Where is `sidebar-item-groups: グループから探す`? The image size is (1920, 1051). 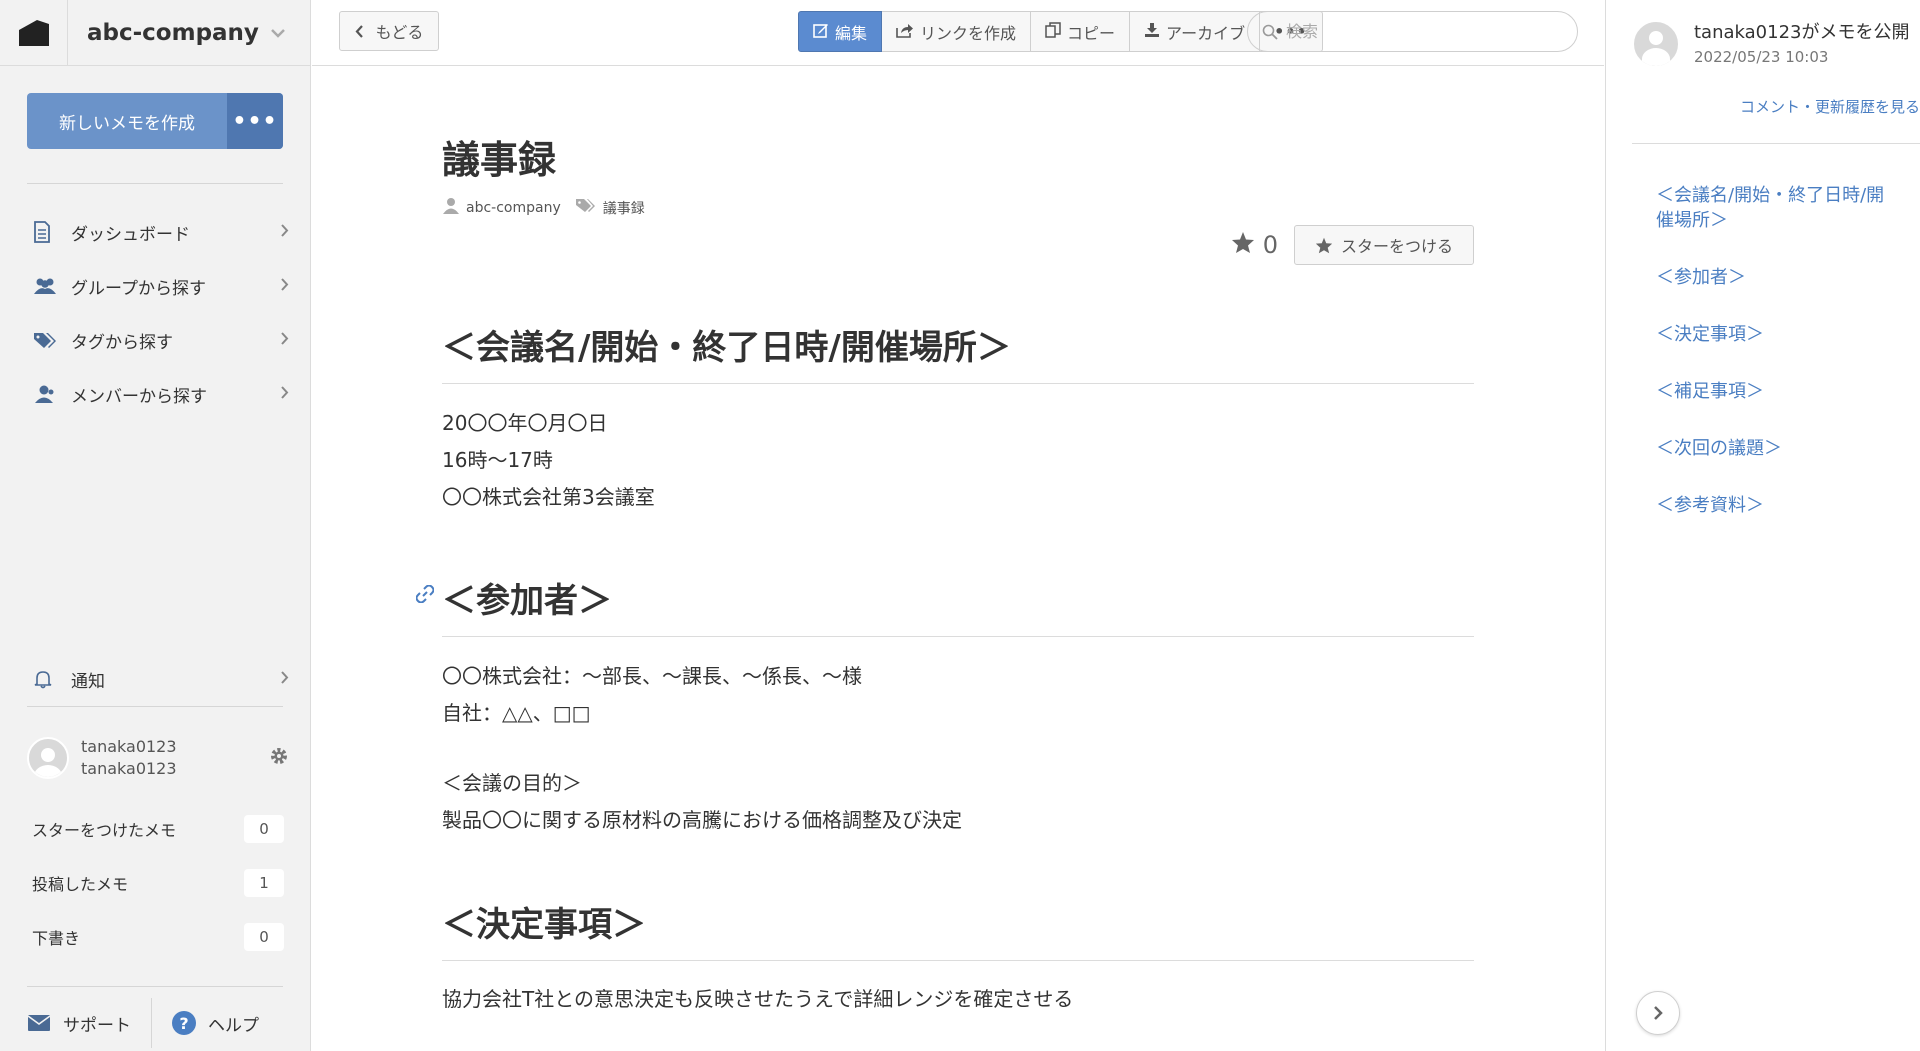
sidebar-item-groups: グループから探す is located at coordinates (158, 286).